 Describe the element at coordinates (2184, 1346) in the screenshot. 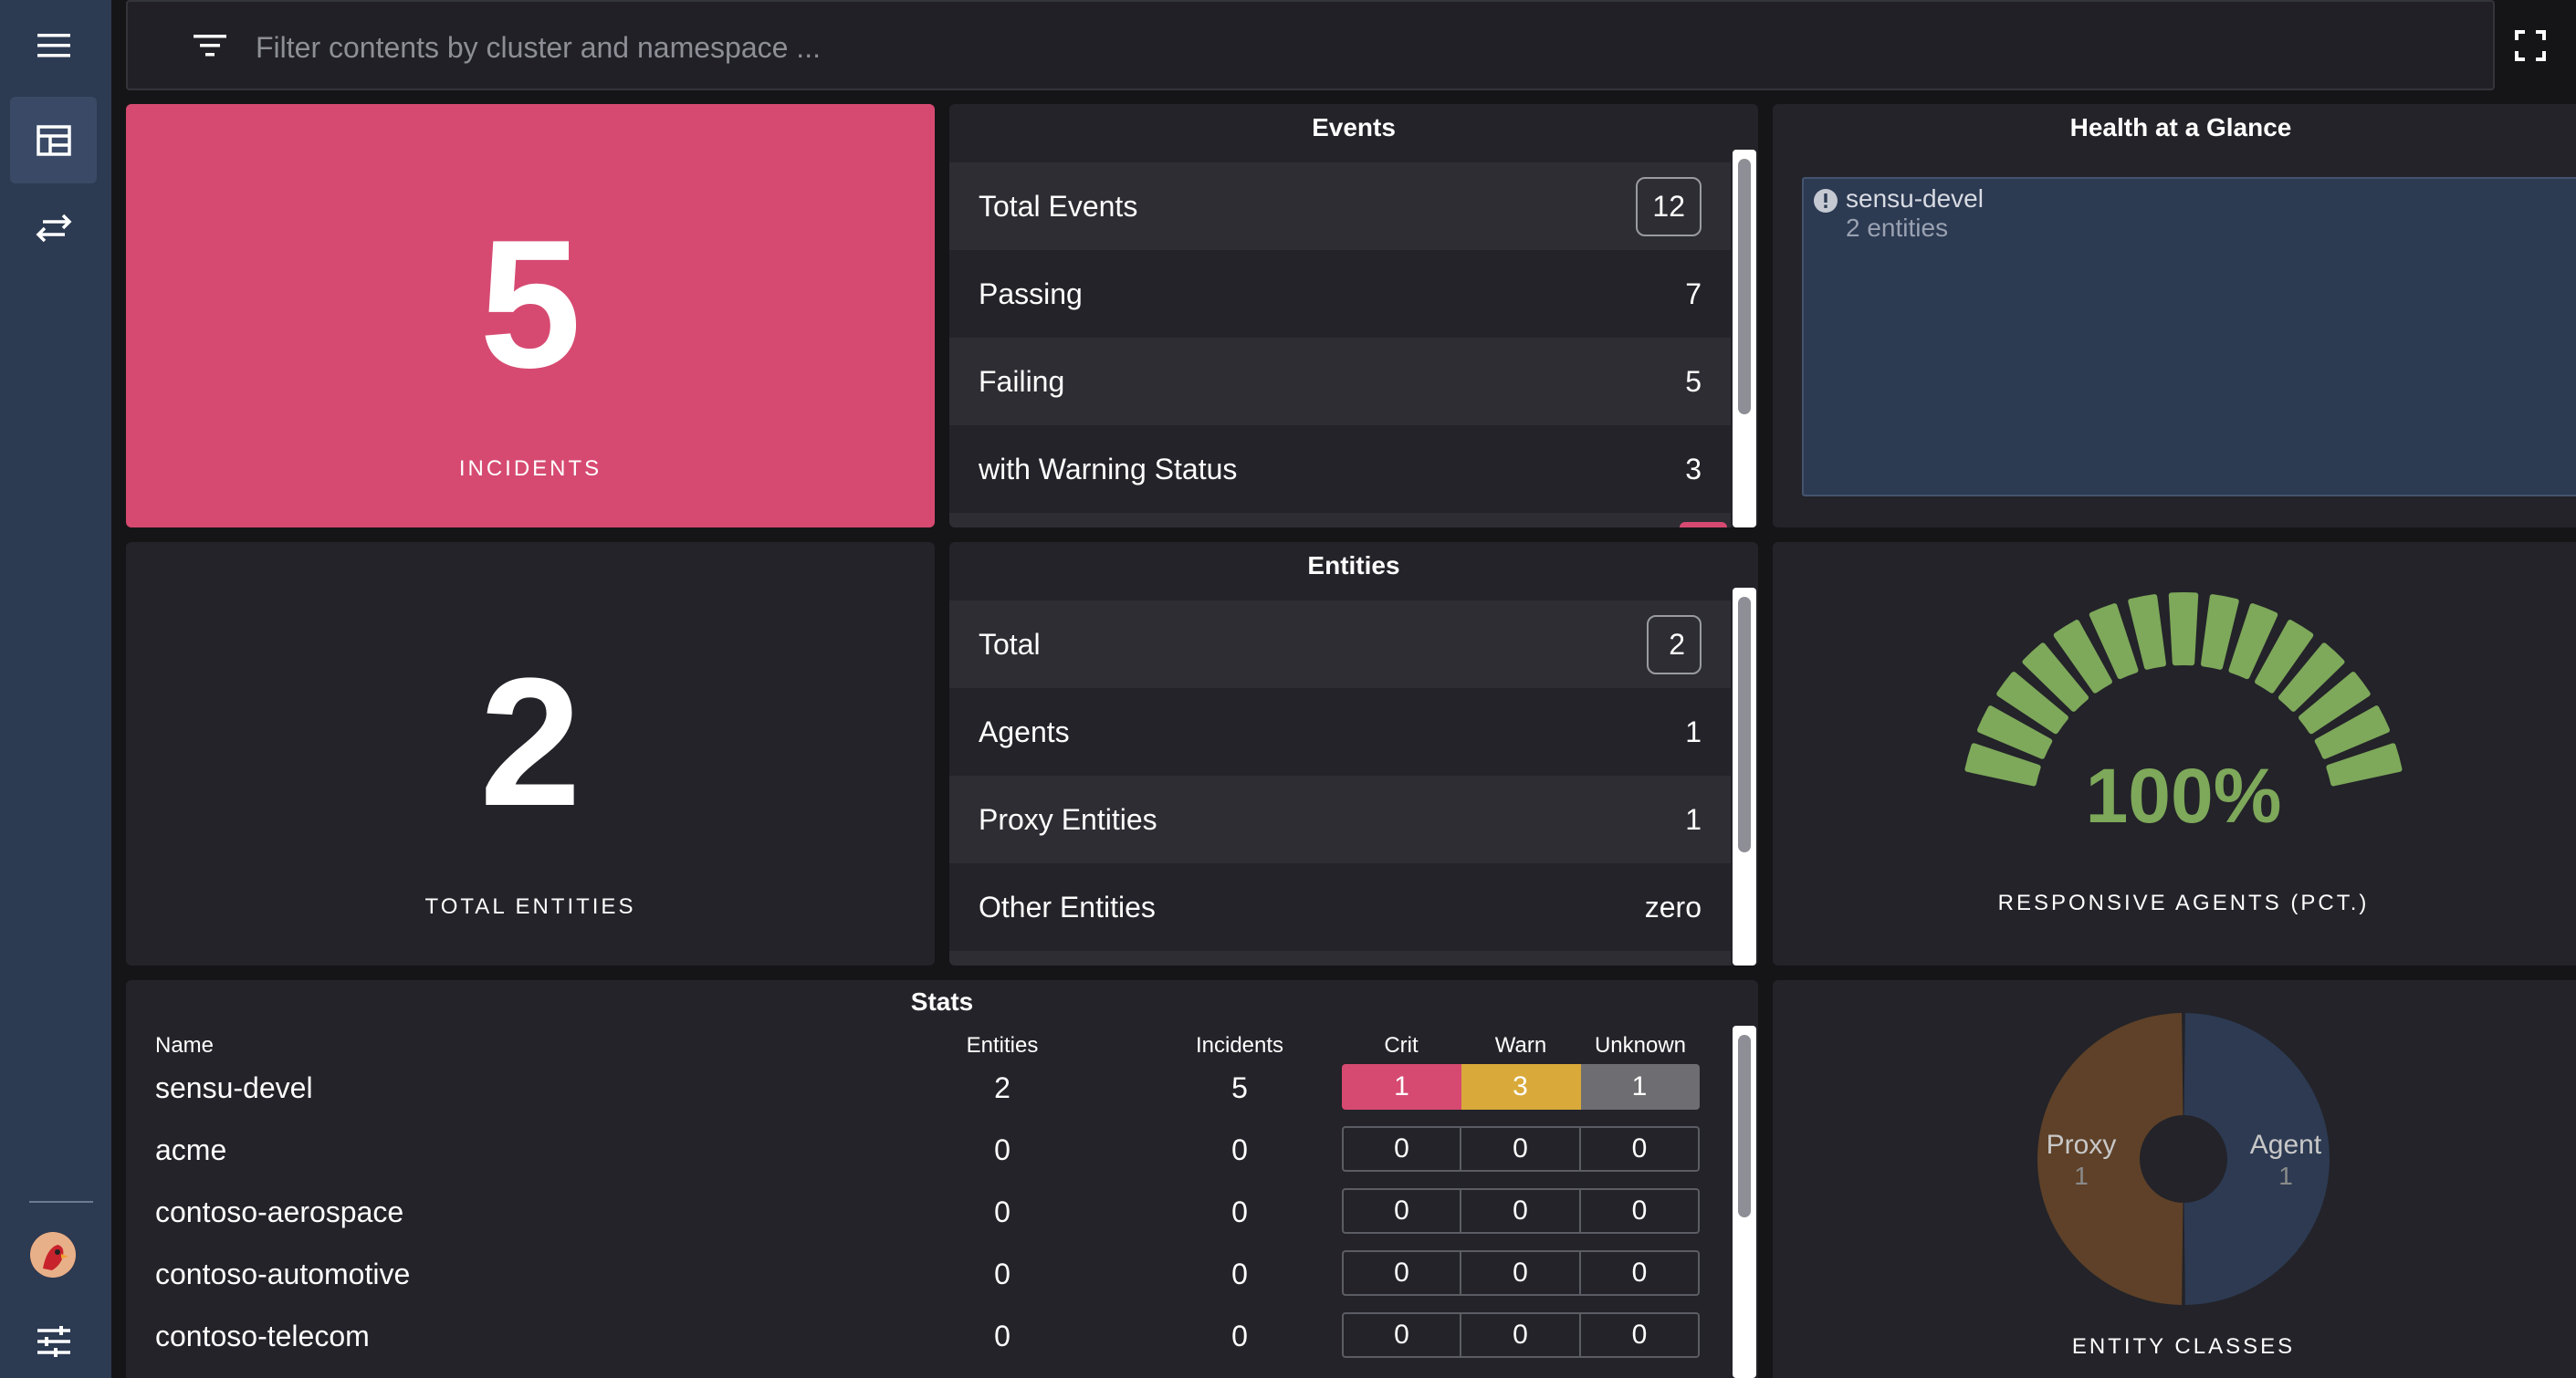

I see `entity-classes-label: ENTITY CLASSES` at that location.